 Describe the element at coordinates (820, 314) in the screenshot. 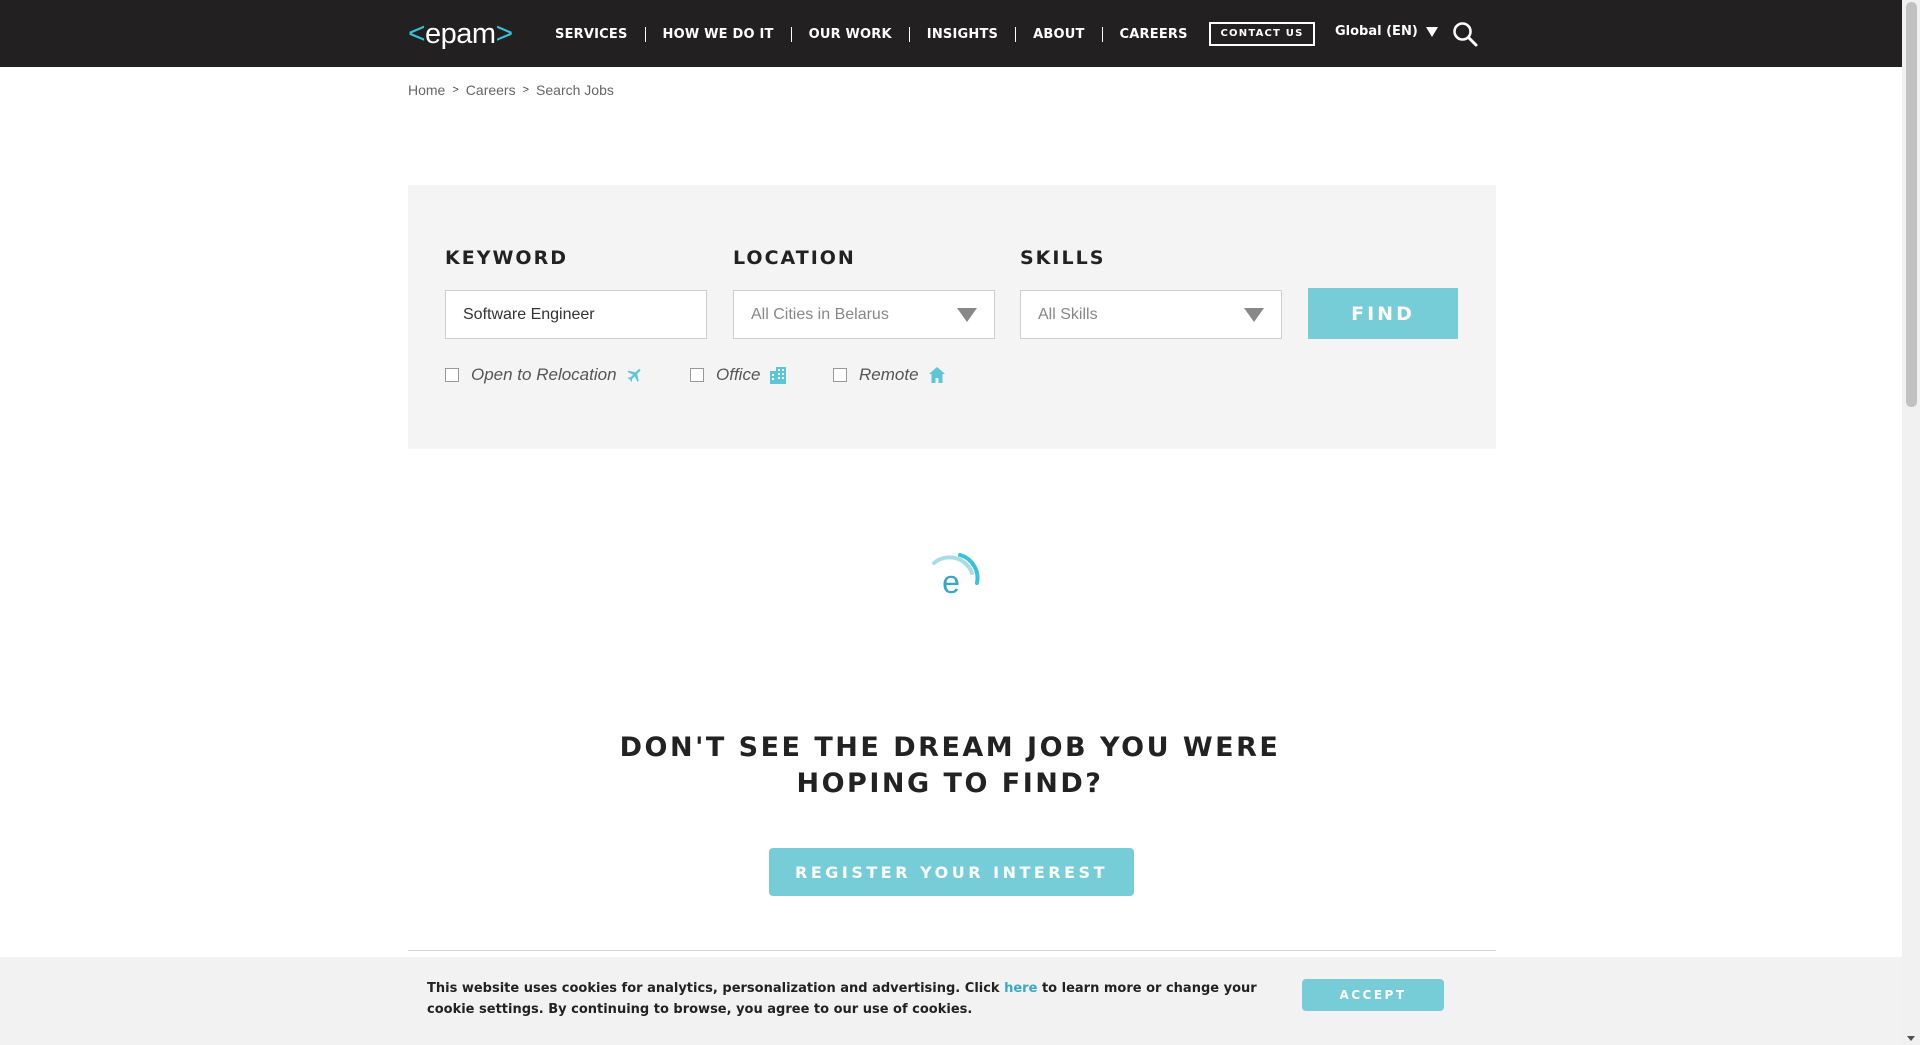

I see `location-value: All Cities in Belarus` at that location.